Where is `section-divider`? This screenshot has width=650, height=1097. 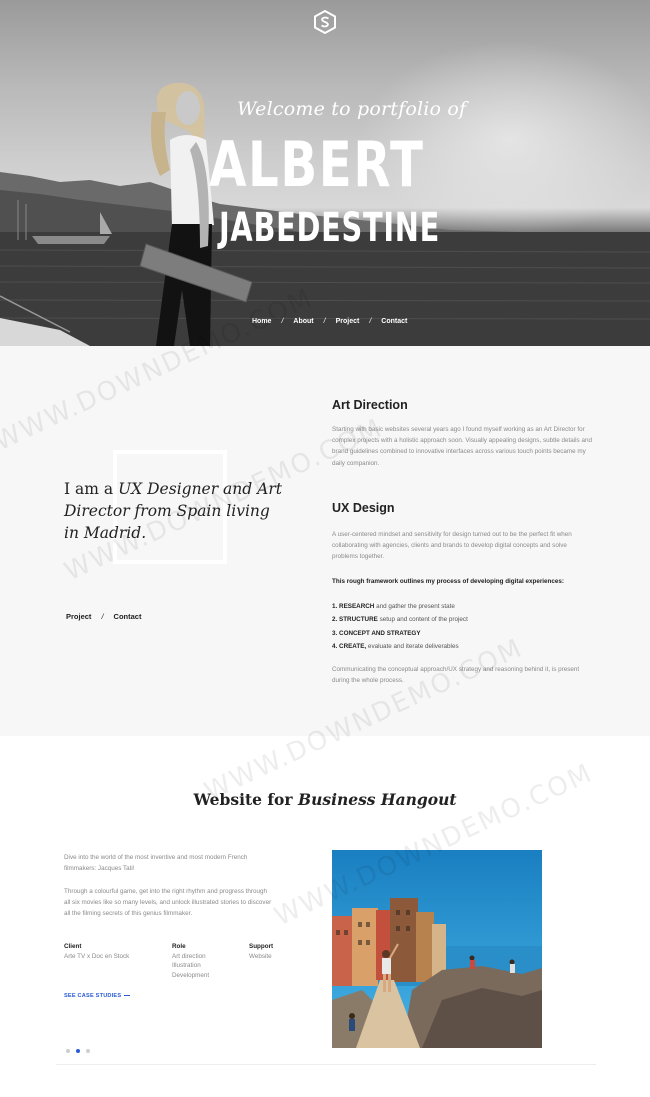
section-divider is located at coordinates (326, 1064).